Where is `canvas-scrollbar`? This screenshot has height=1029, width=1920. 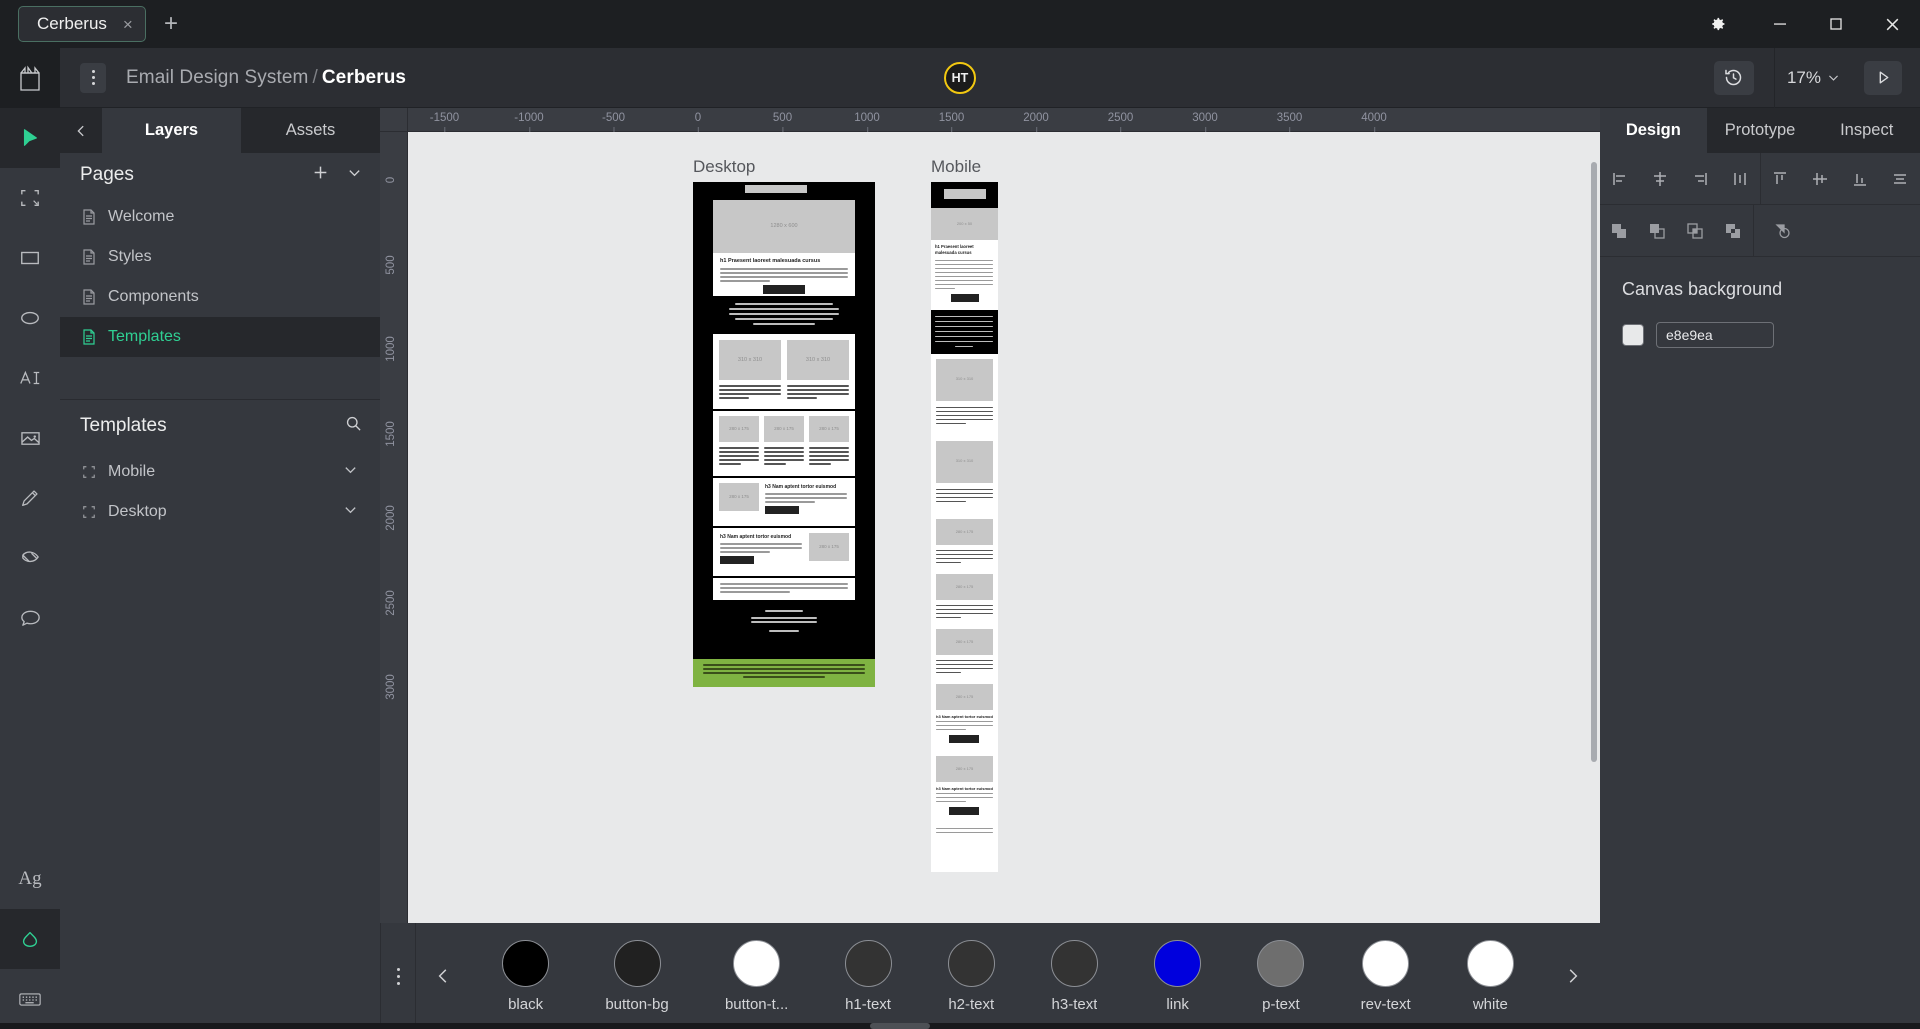
canvas-scrollbar is located at coordinates (1594, 462).